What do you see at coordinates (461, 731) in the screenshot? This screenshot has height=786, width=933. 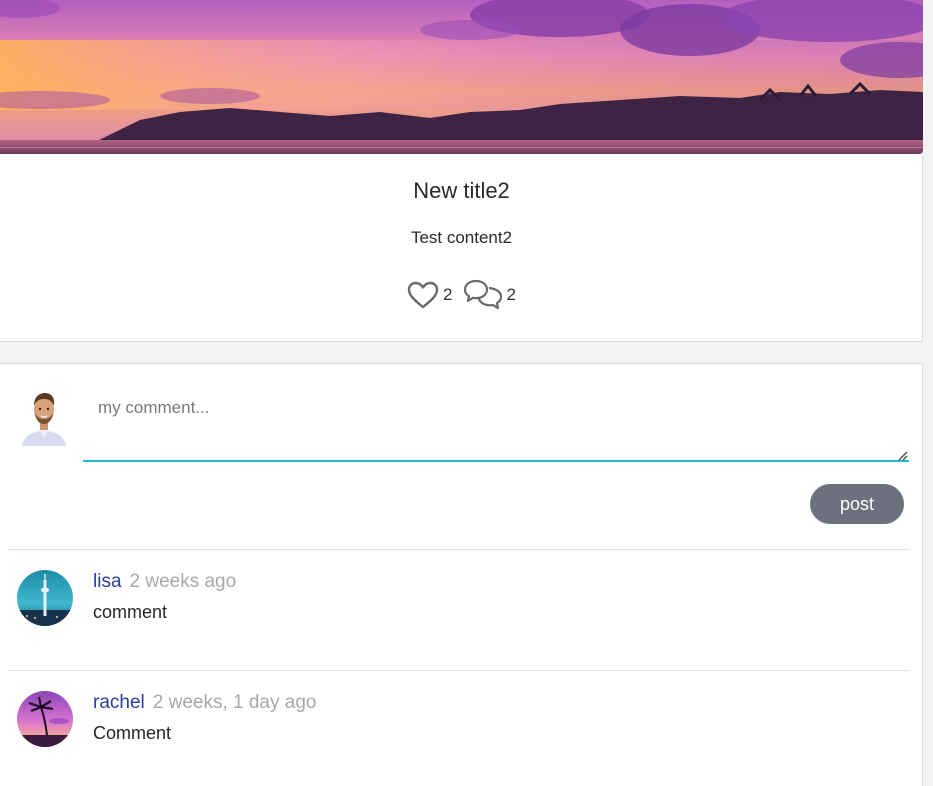 I see `comment-item: rachel 2 weeks, 1 day ago Comment` at bounding box center [461, 731].